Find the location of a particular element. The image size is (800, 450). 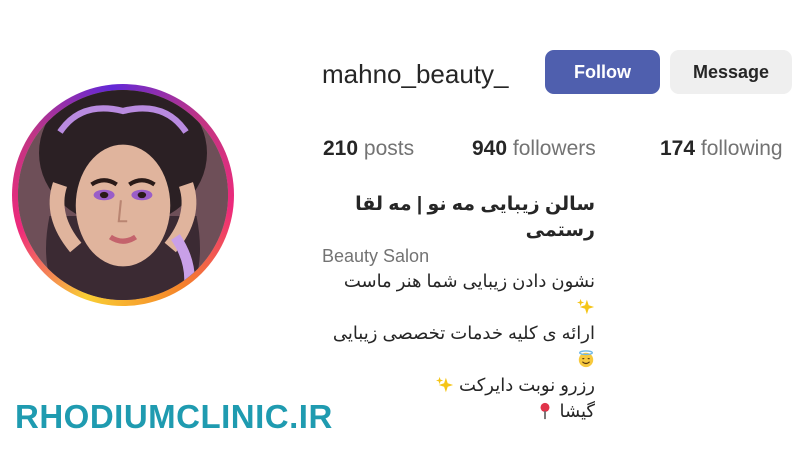

following-label: following is located at coordinates (741, 148).